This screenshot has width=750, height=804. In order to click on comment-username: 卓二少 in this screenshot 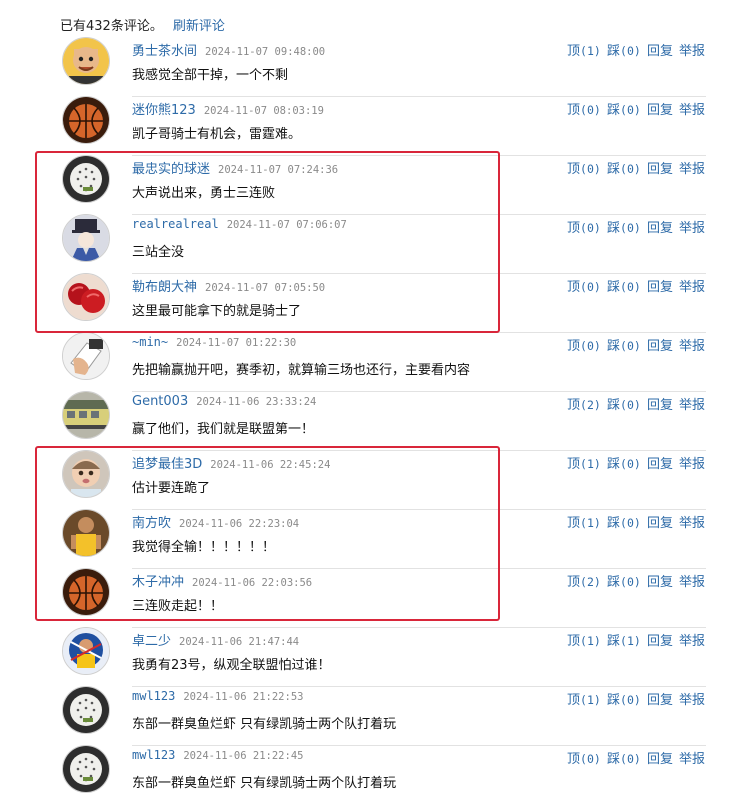, I will do `click(151, 639)`.